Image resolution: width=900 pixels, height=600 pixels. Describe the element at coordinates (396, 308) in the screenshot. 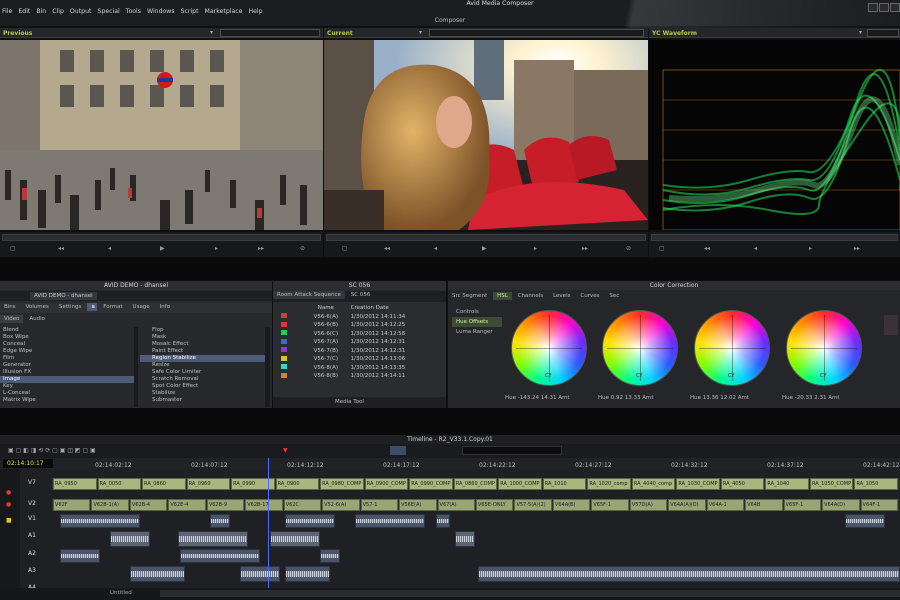

I see `column-creation-date: Creation Date` at that location.